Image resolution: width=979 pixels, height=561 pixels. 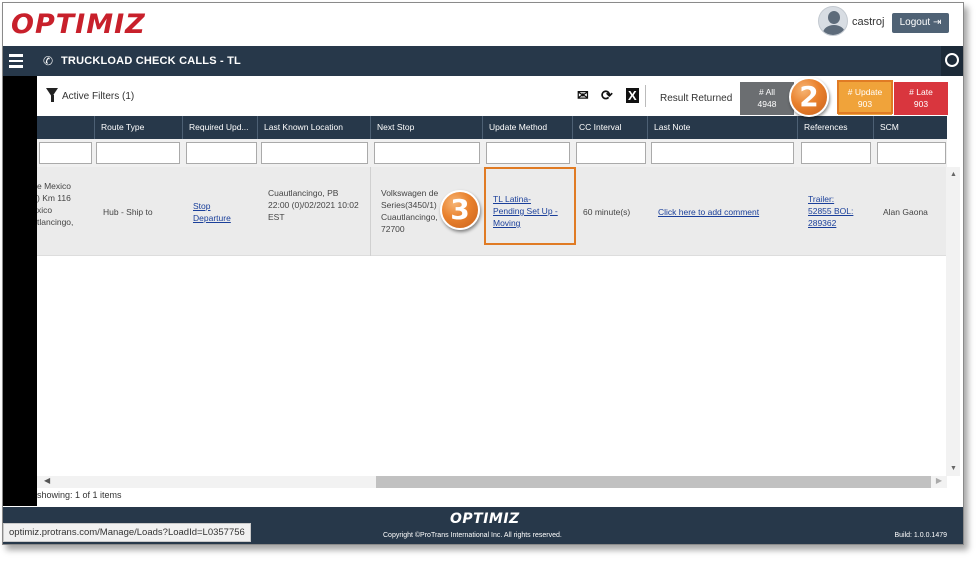 I want to click on excel-export-icon: X, so click(x=632, y=95).